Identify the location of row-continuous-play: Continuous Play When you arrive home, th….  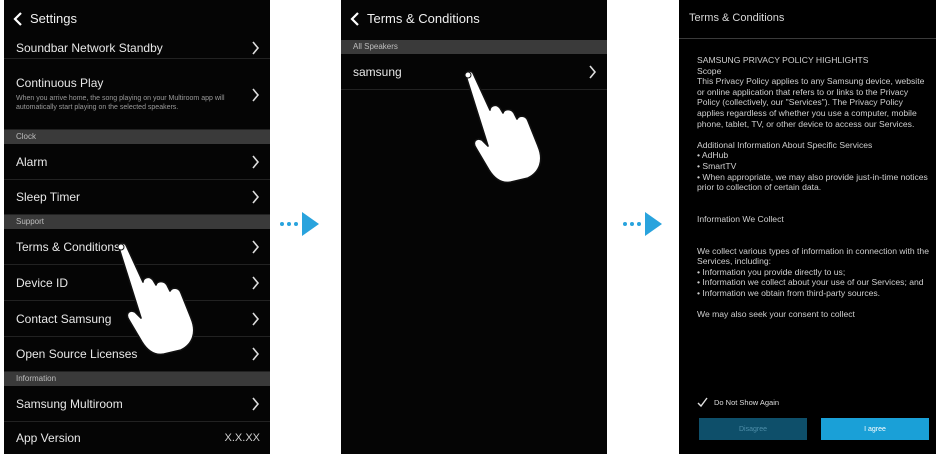
(137, 94).